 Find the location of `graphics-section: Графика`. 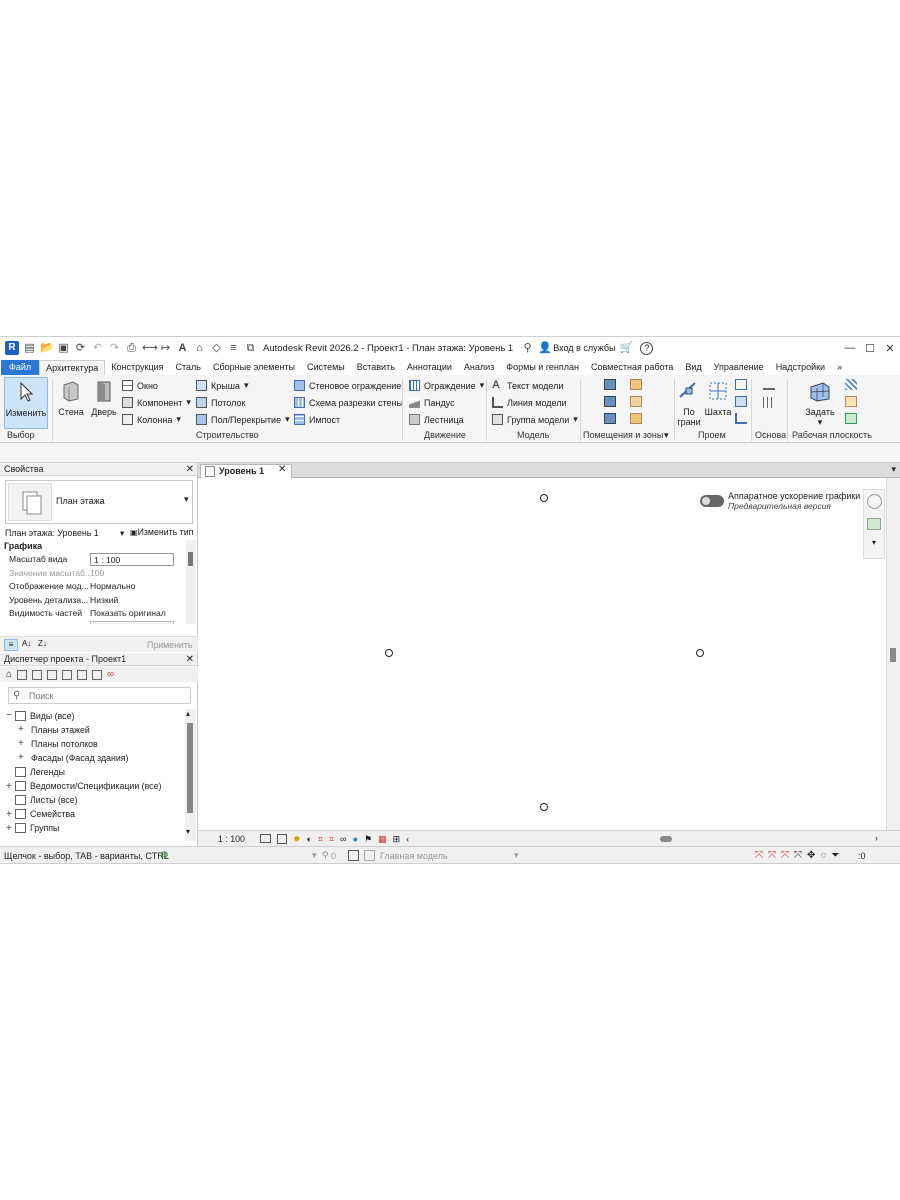

graphics-section: Графика is located at coordinates (23, 546).